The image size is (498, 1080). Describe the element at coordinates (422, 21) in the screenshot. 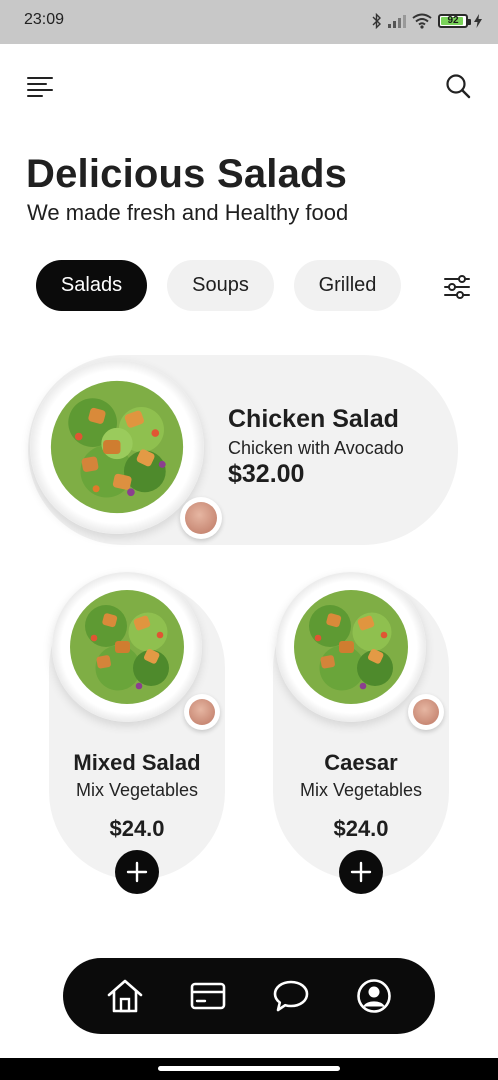

I see `wifi-icon` at that location.